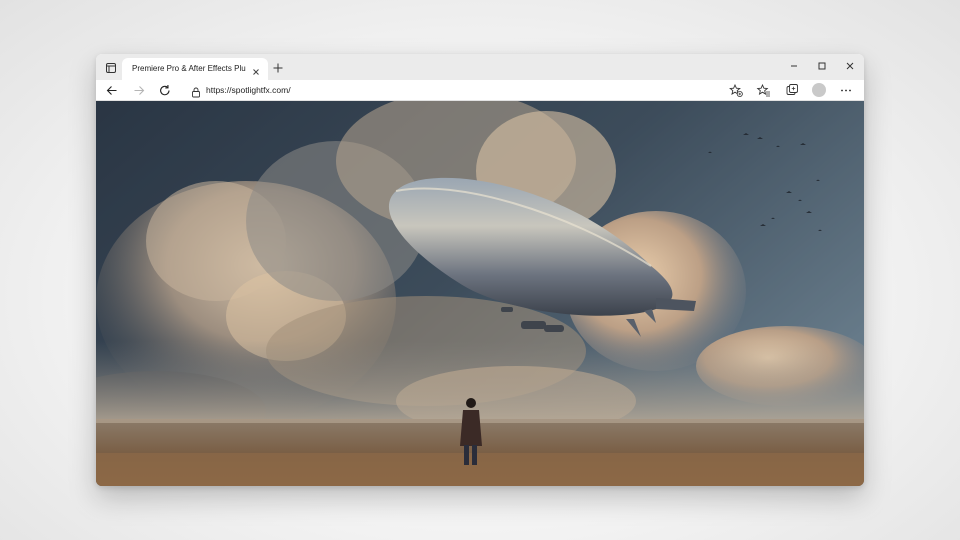  Describe the element at coordinates (278, 67) in the screenshot. I see `new-tab-plus-icon` at that location.